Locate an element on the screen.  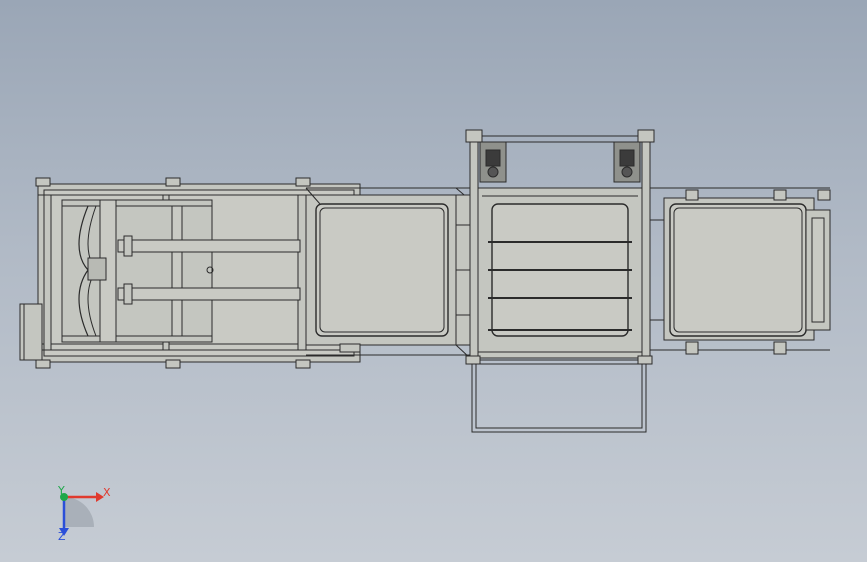
top-mount-right is located at coordinates (646, 136).